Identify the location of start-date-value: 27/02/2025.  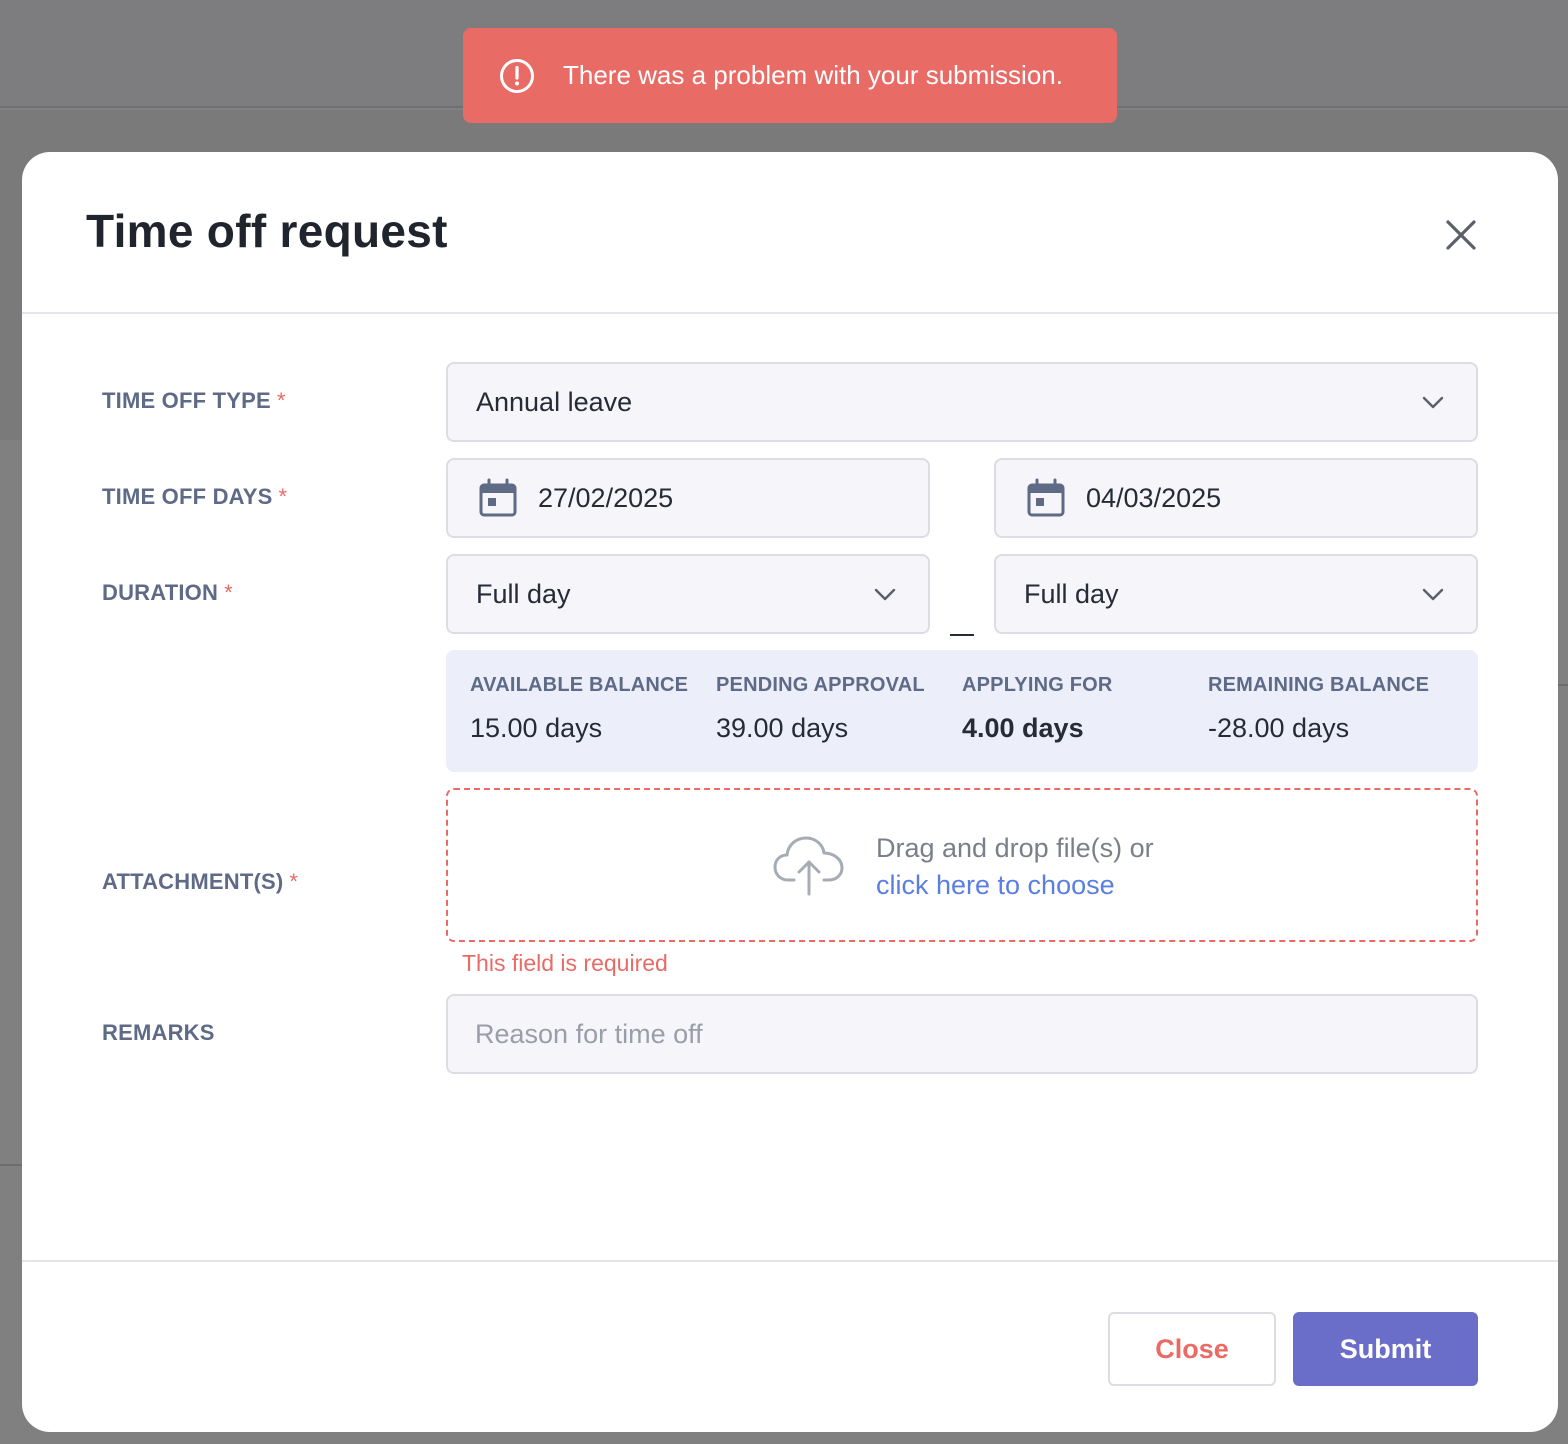
(606, 497).